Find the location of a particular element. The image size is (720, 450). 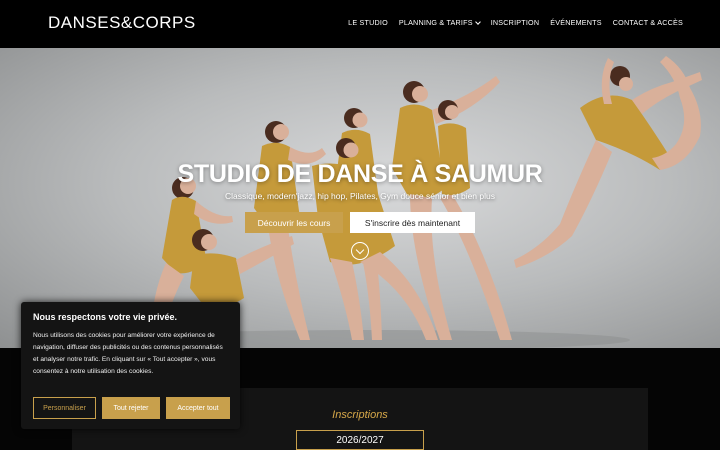

nav-item-evenements: ÉVÉNEMENTS is located at coordinates (576, 22).